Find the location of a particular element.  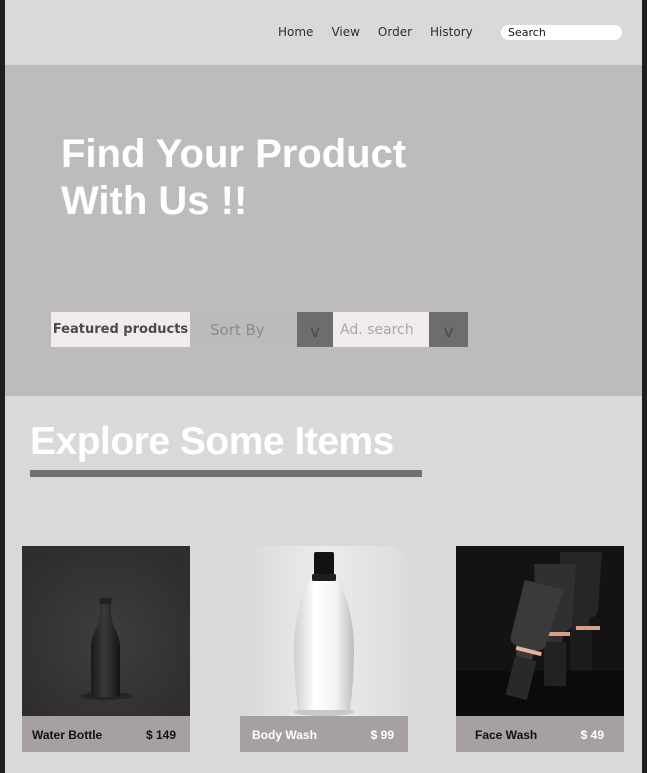

product-info-bar: Water Bottle $ 149 is located at coordinates (106, 734).